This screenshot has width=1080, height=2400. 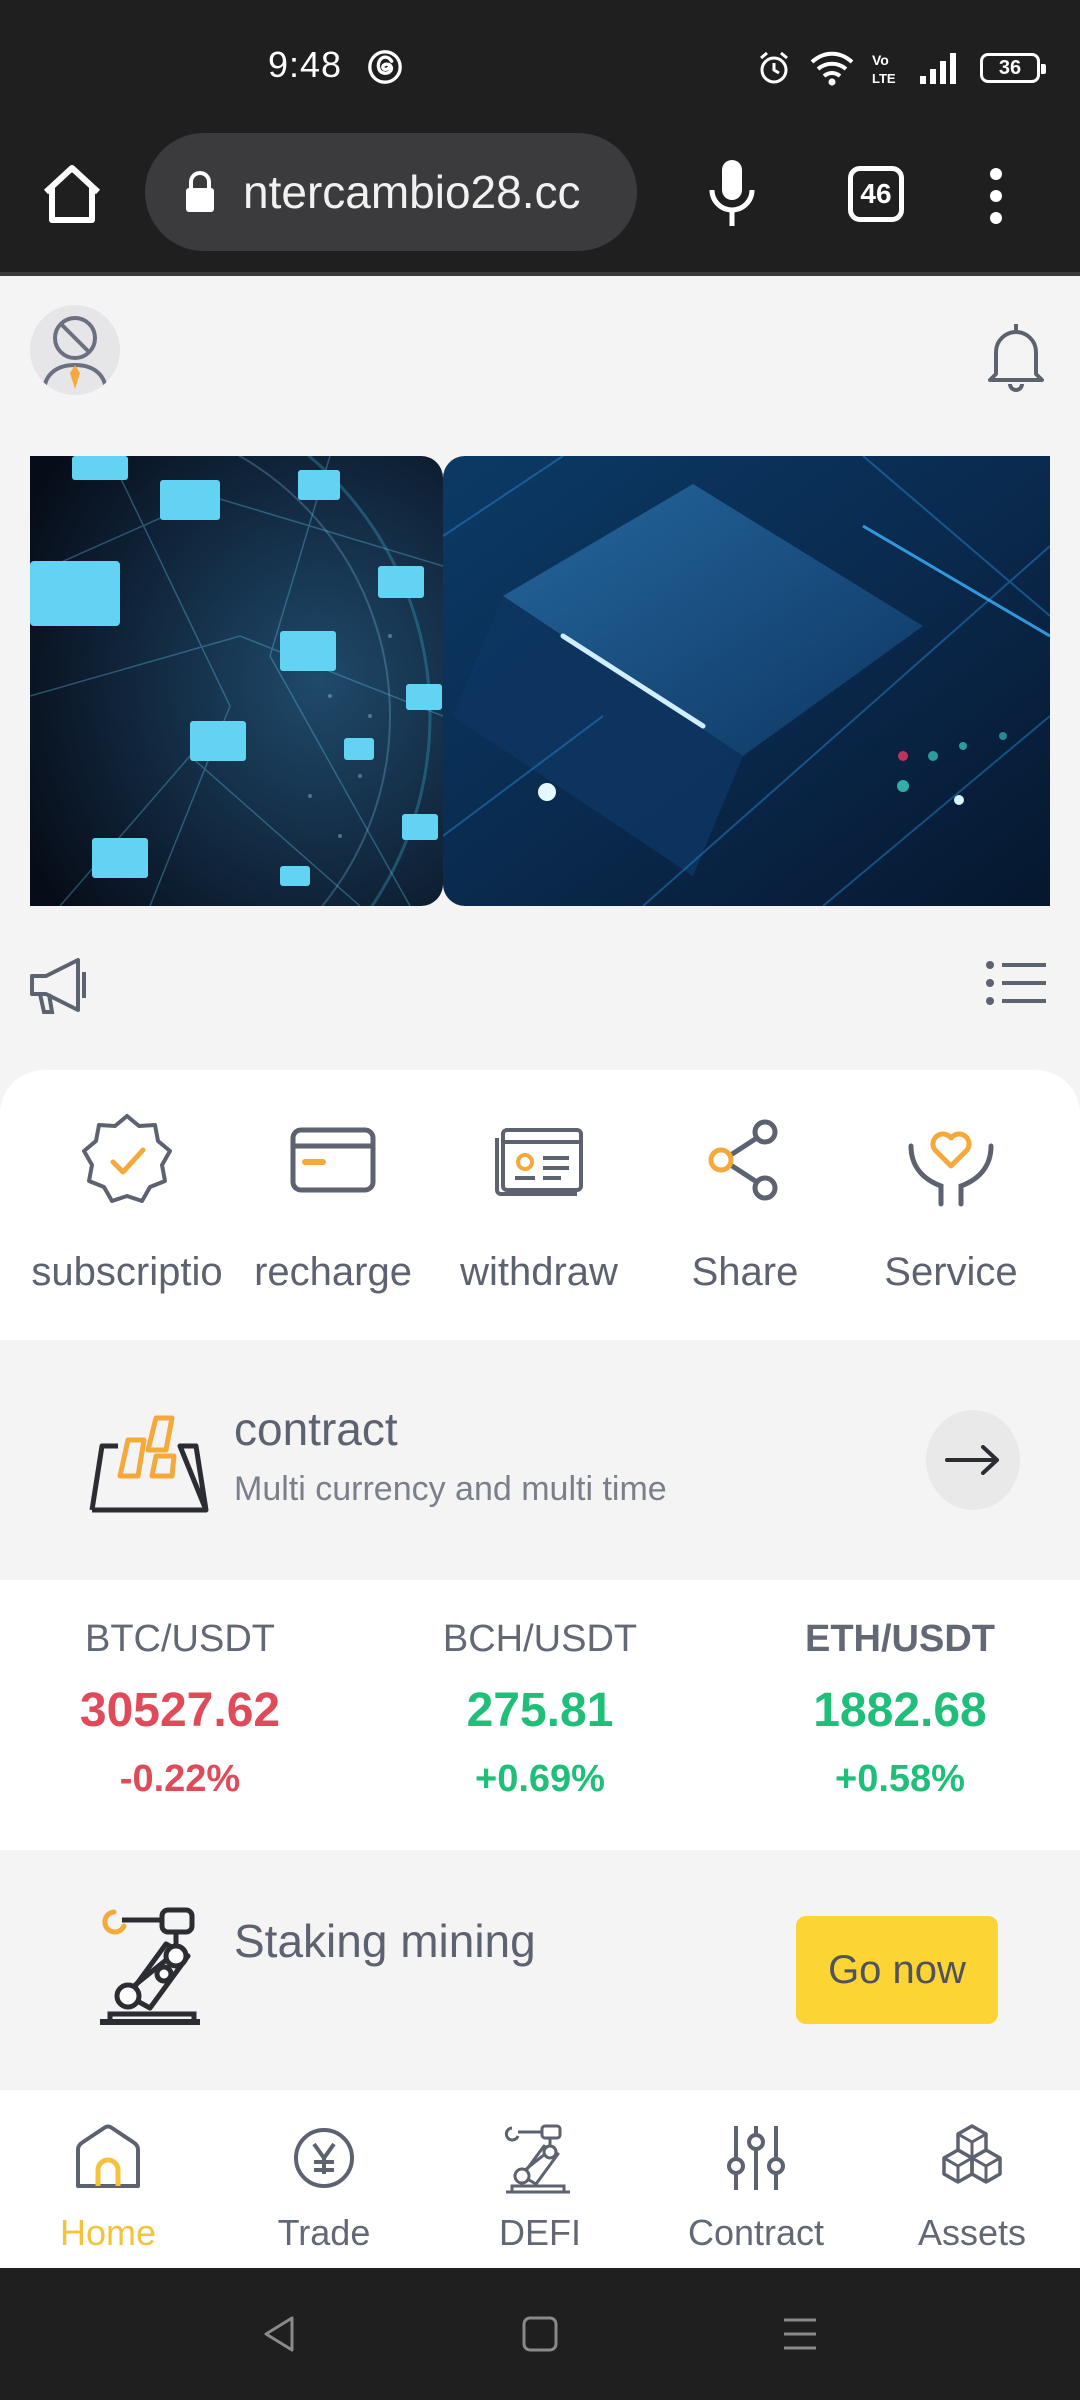 What do you see at coordinates (200, 191) in the screenshot?
I see `lock-icon` at bounding box center [200, 191].